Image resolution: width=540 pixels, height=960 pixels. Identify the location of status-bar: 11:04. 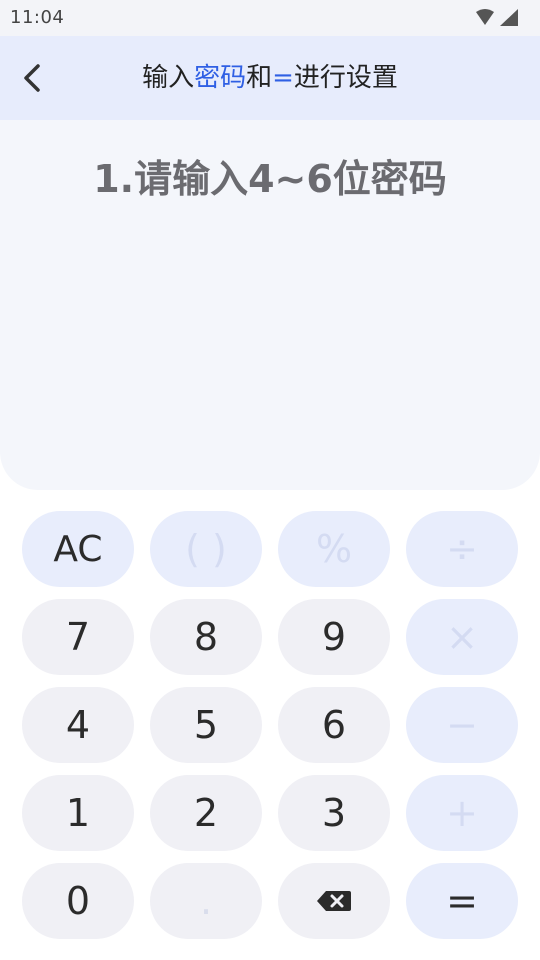
(270, 18).